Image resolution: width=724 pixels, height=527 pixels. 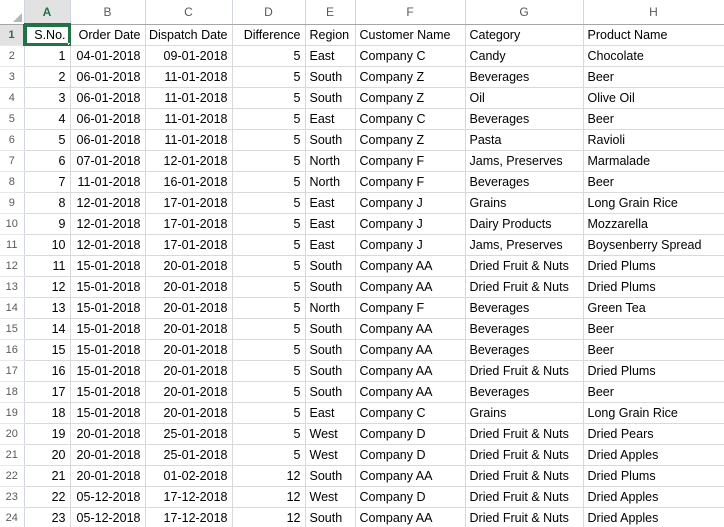 I want to click on column-header-e: E, so click(x=330, y=12).